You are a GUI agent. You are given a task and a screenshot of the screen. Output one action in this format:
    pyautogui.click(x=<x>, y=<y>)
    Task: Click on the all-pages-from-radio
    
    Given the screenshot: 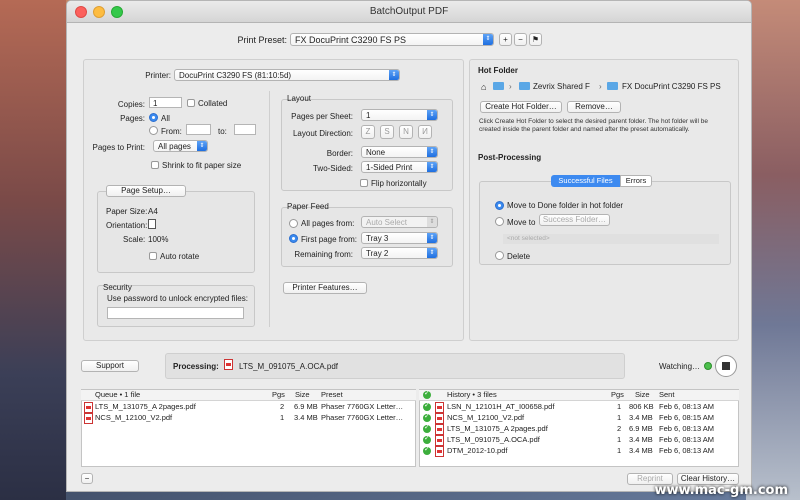 What is the action you would take?
    pyautogui.click(x=293, y=223)
    